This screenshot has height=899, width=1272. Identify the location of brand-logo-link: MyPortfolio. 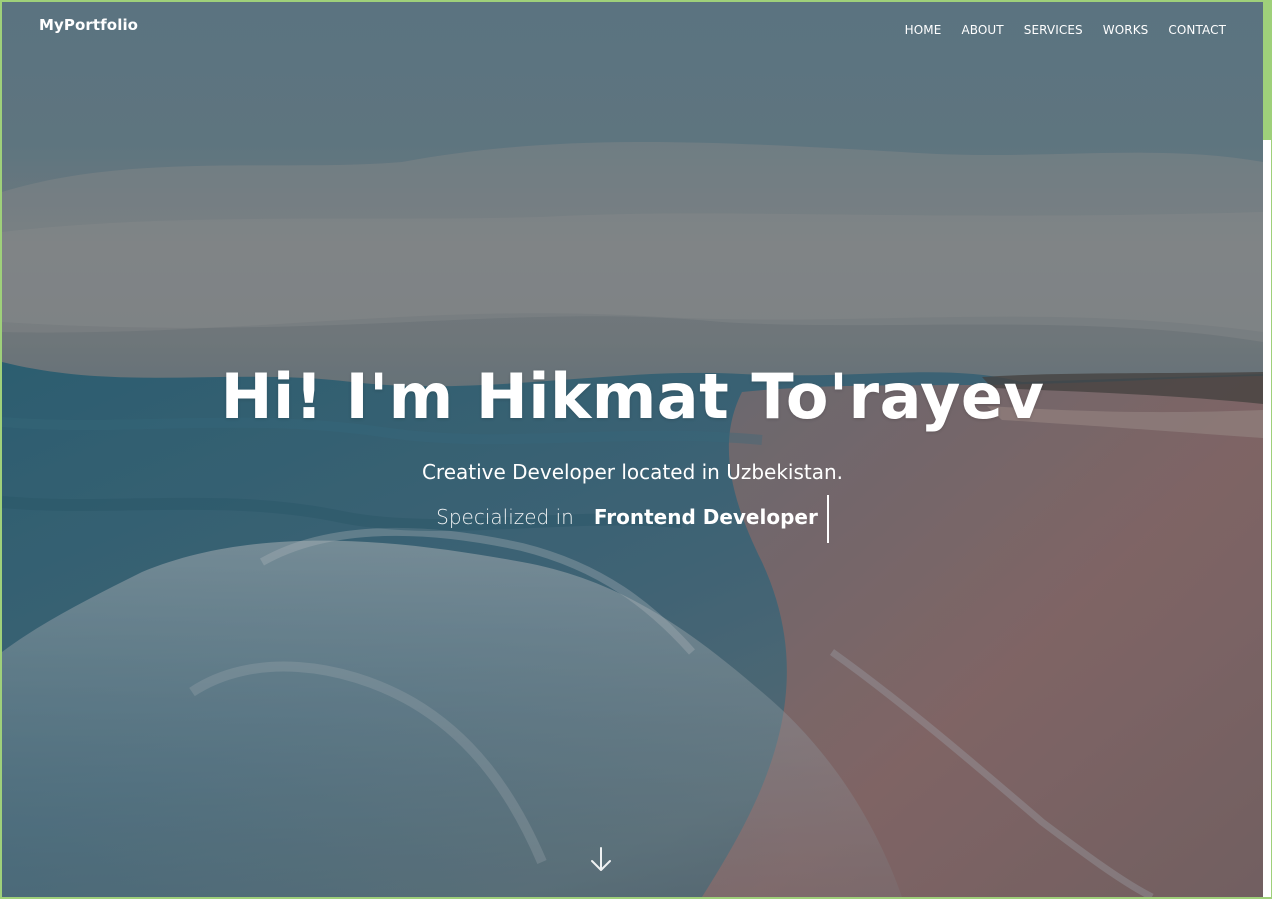
(88, 25).